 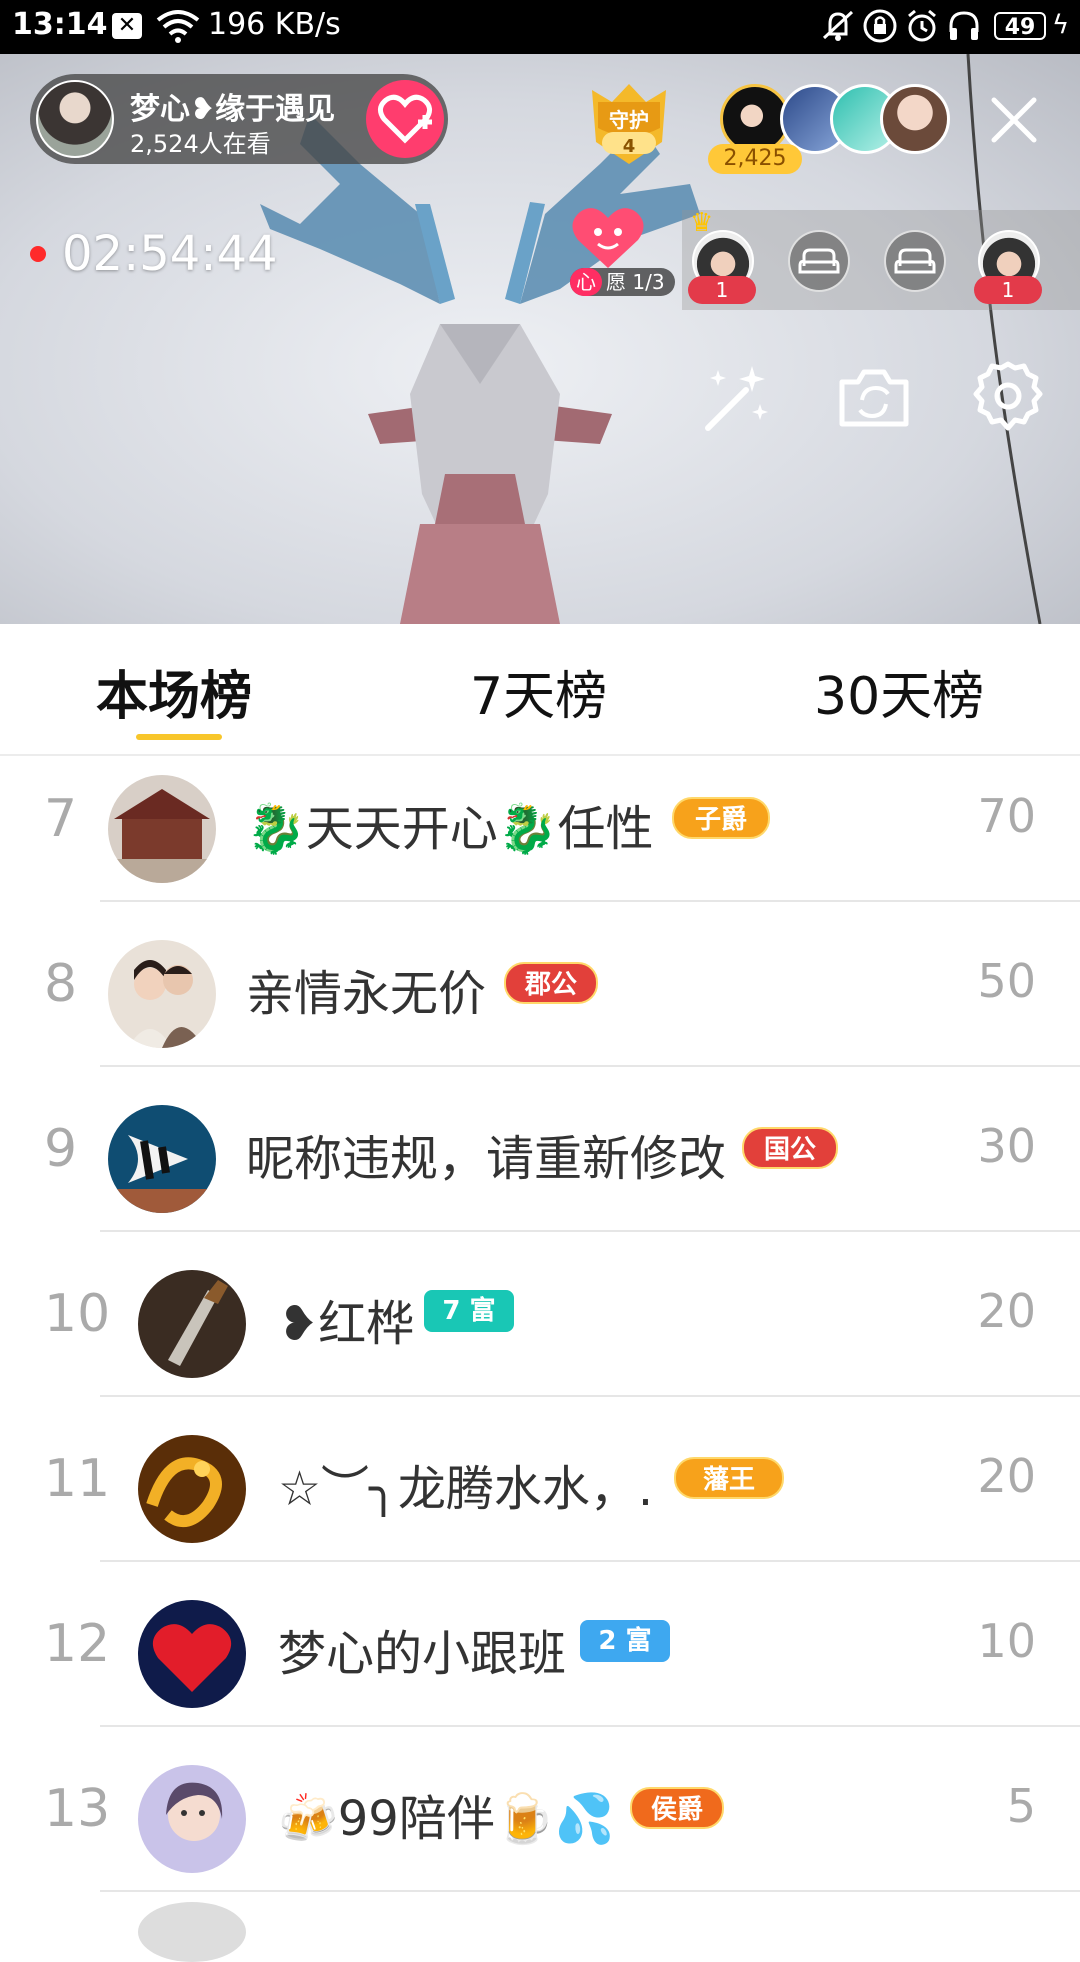 What do you see at coordinates (77, 1479) in the screenshot?
I see `rank-number: 11` at bounding box center [77, 1479].